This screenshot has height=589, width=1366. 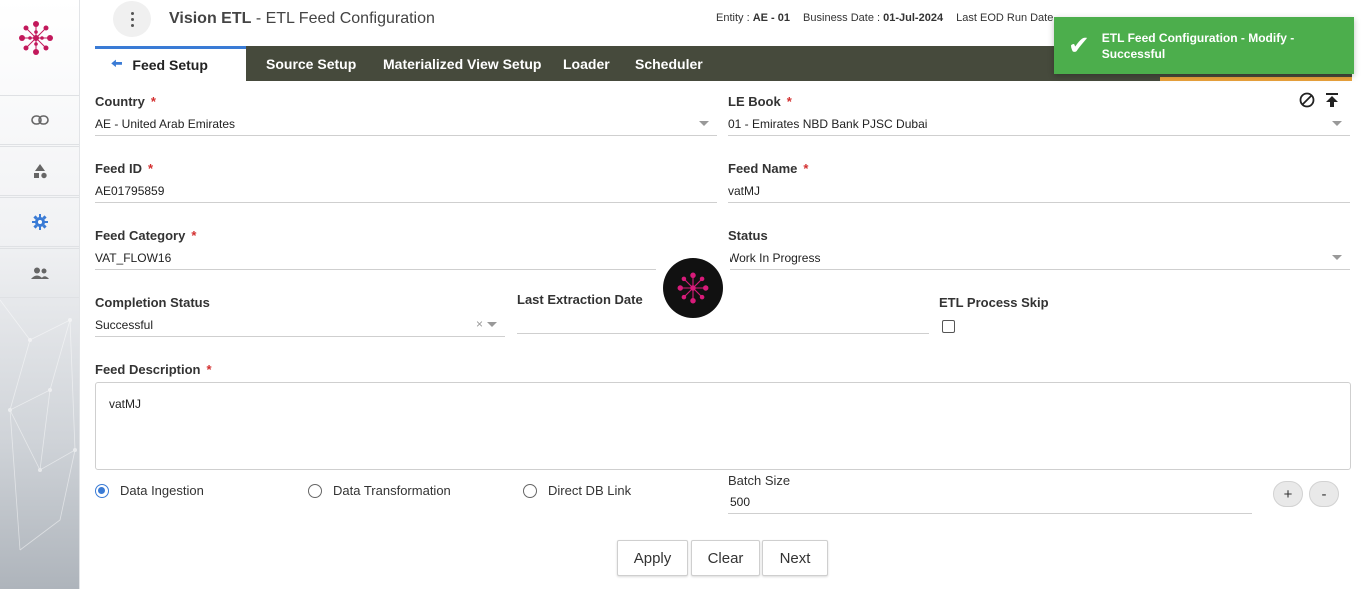 What do you see at coordinates (210, 18) in the screenshot?
I see `app-name: Vision ETL` at bounding box center [210, 18].